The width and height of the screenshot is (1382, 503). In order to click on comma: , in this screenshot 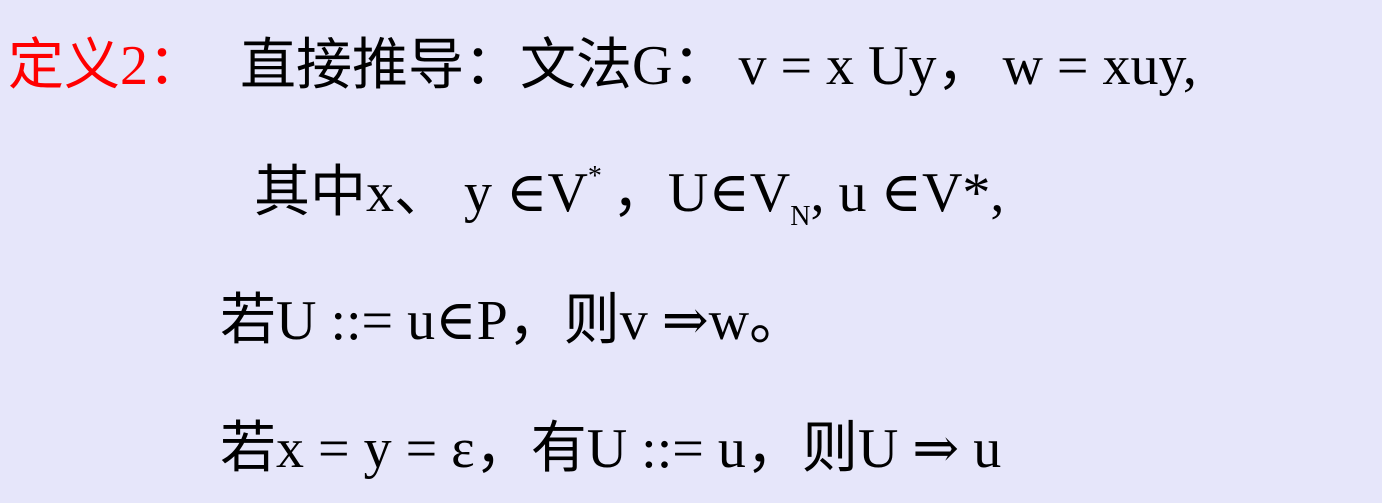, I will do `click(817, 193)`.